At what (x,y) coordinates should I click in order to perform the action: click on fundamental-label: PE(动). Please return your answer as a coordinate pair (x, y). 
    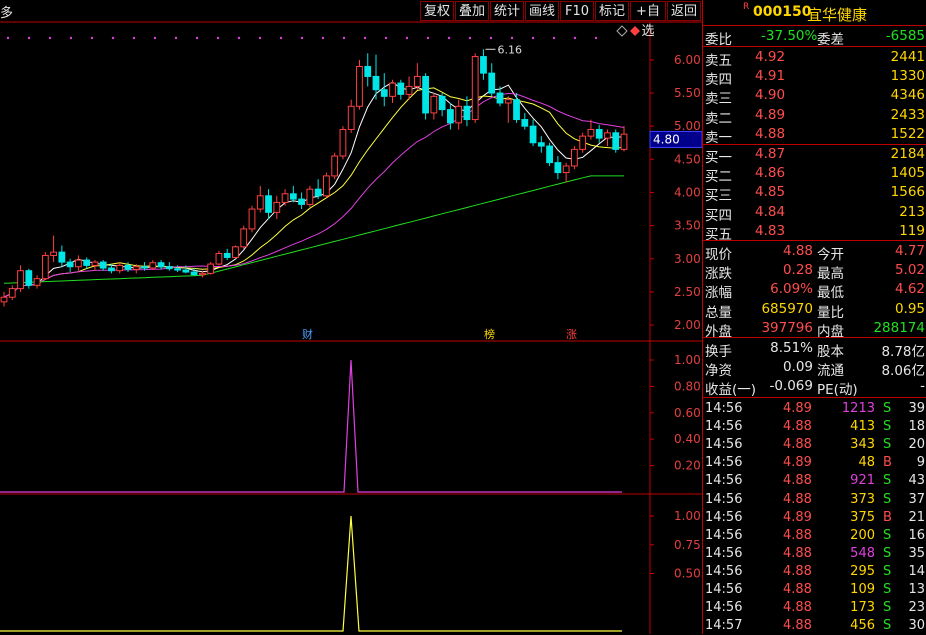
    Looking at the image, I should click on (837, 390).